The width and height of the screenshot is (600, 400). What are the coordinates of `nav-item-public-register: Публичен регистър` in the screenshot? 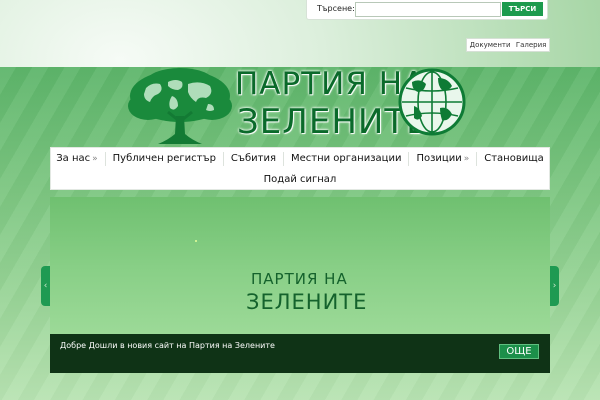 It's located at (165, 159).